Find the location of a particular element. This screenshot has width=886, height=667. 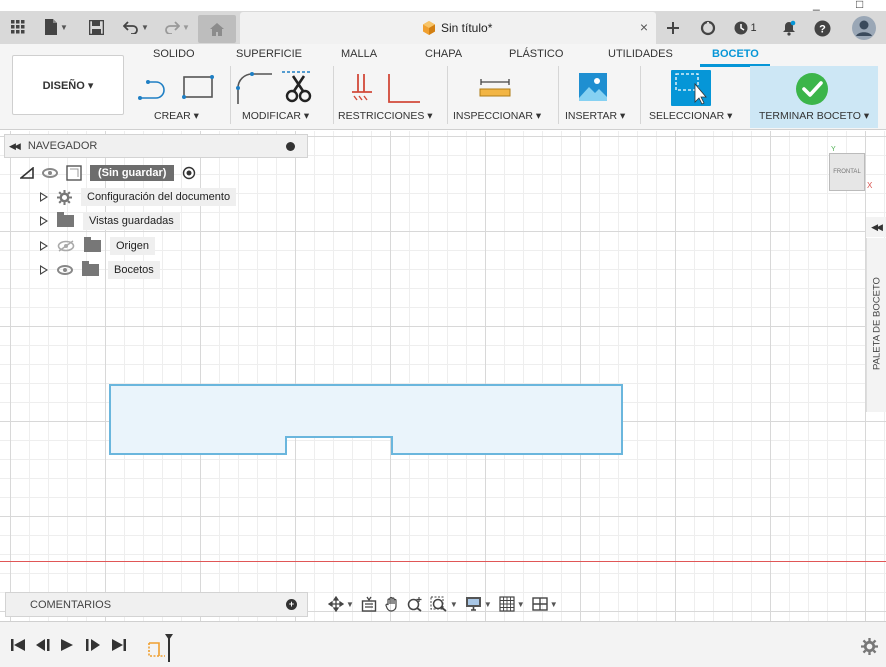

insert-menu: INSERTAR ▾ is located at coordinates (595, 116).